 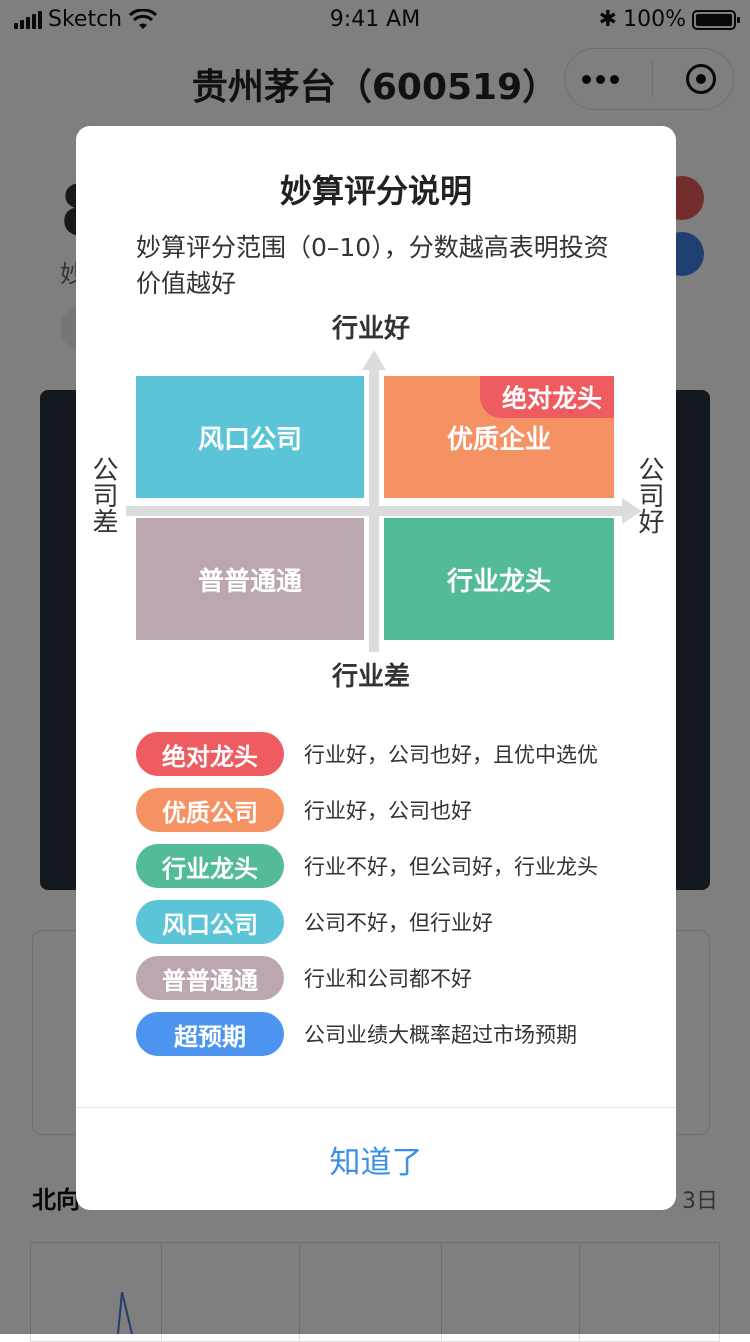 I want to click on legend-row: 超预期 公司业绩大概率超过市场预期, so click(x=356, y=1034).